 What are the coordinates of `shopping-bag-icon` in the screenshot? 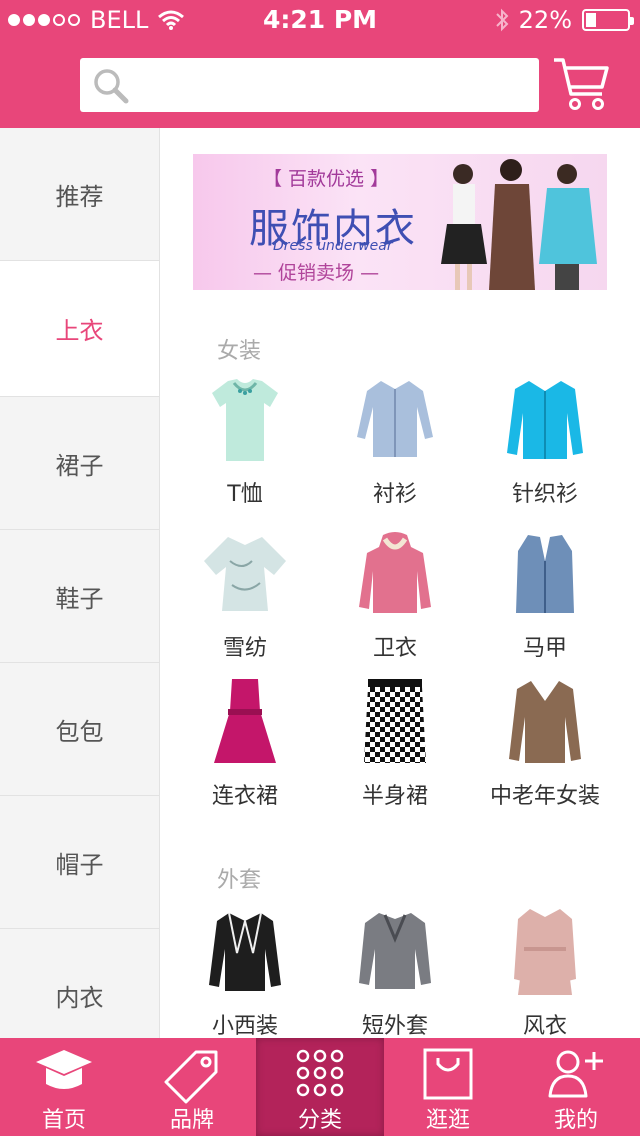 It's located at (448, 1074).